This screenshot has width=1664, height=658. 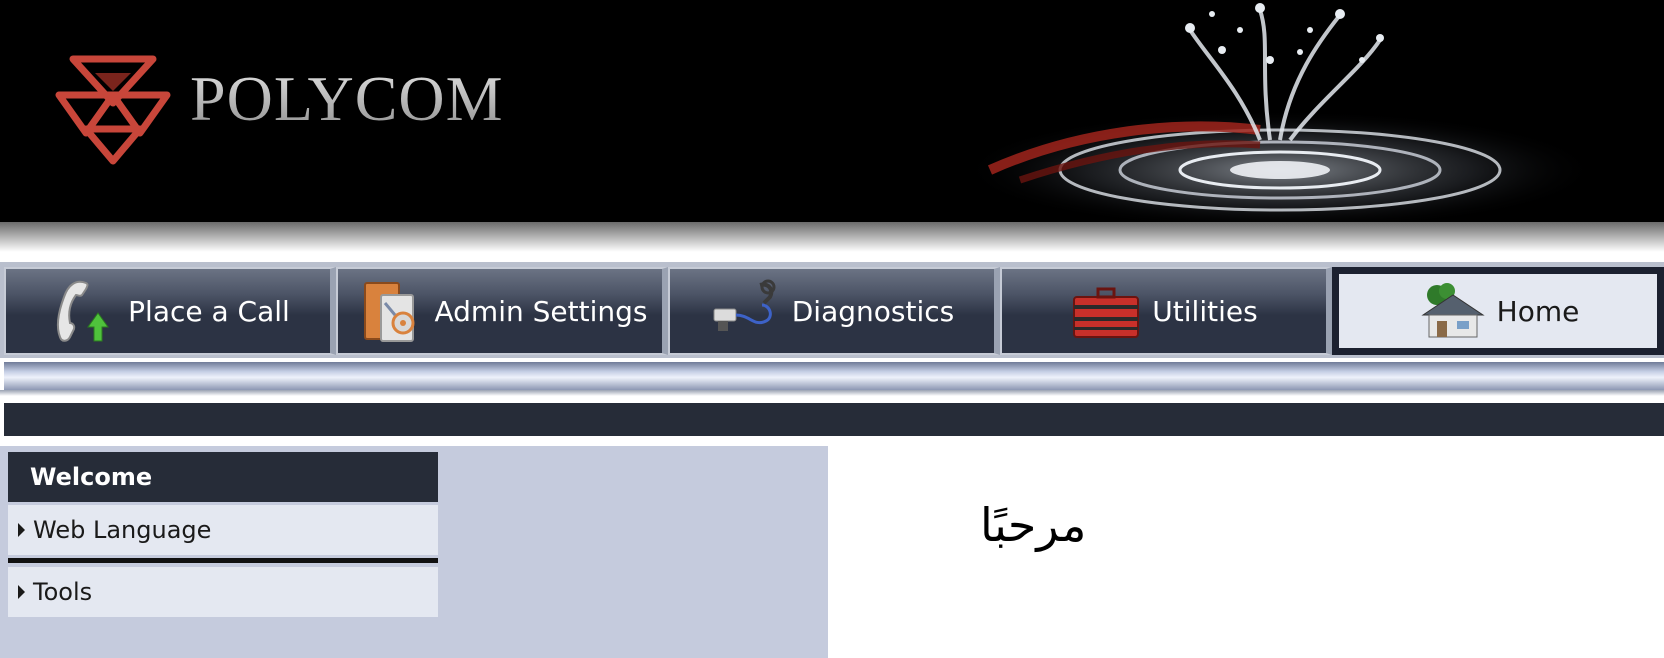 What do you see at coordinates (1538, 311) in the screenshot?
I see `tab-label: Home` at bounding box center [1538, 311].